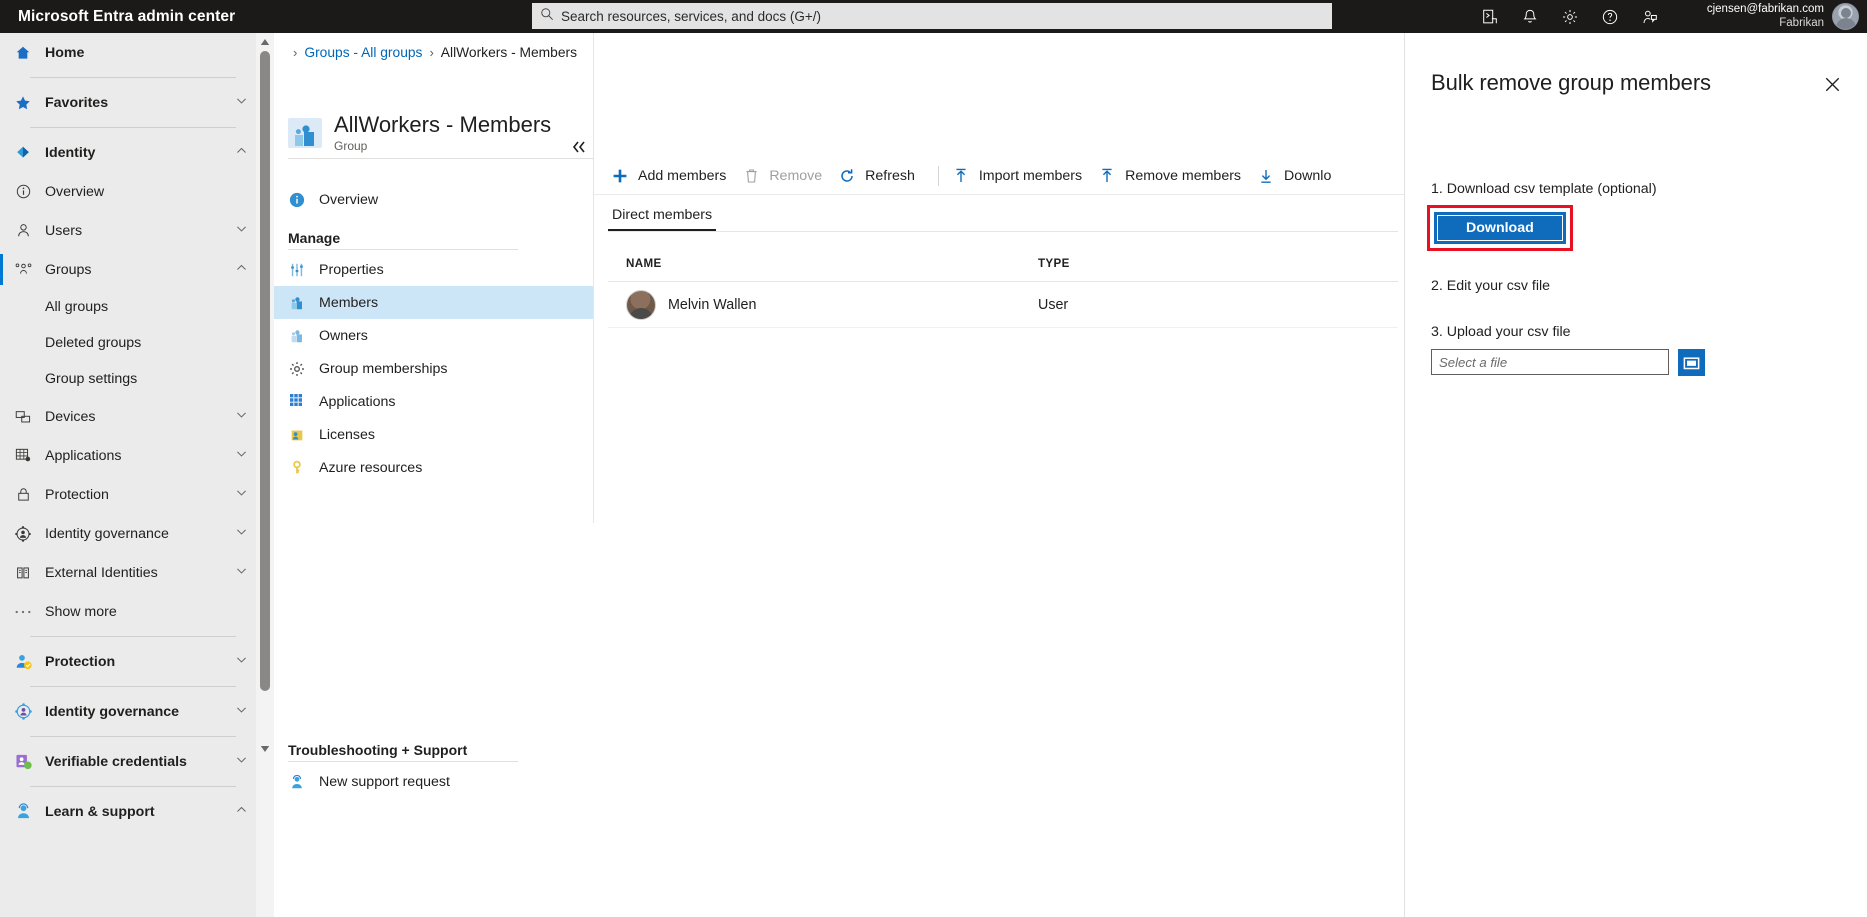 Image resolution: width=1867 pixels, height=917 pixels. I want to click on sidebar-item-verifiable-credentials: Verifiable credentials, so click(128, 761).